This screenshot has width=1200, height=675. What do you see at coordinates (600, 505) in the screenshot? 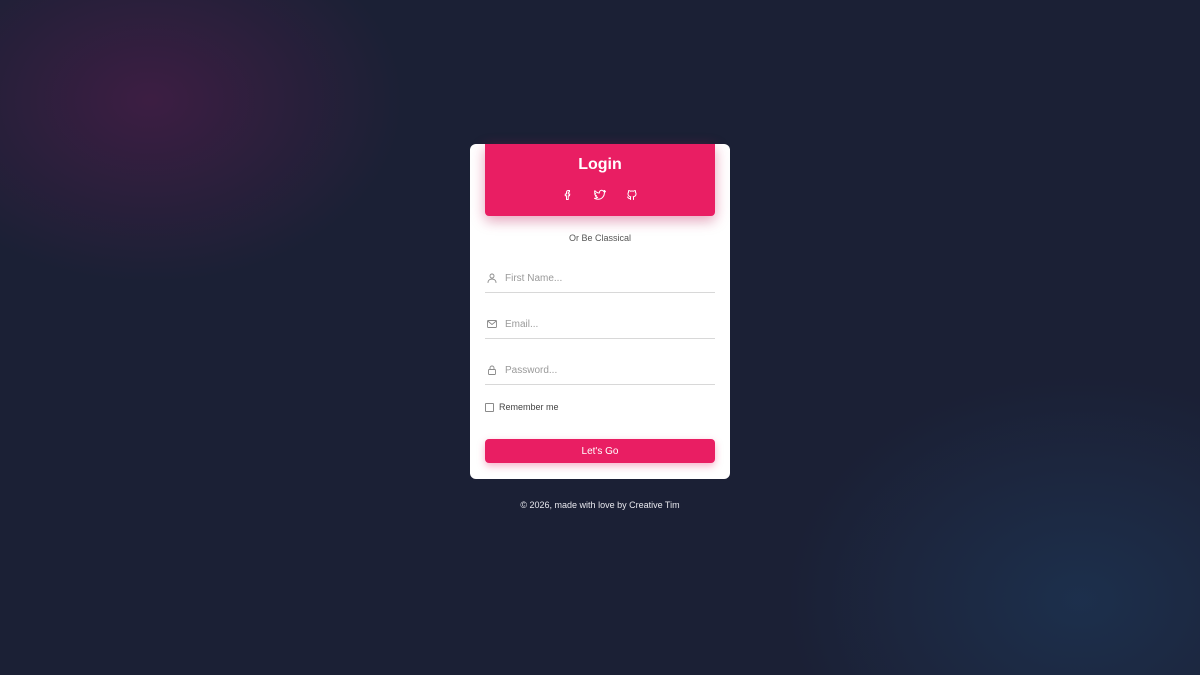
I see `footer-copyright: © 2026, made with love by Creative Tim` at bounding box center [600, 505].